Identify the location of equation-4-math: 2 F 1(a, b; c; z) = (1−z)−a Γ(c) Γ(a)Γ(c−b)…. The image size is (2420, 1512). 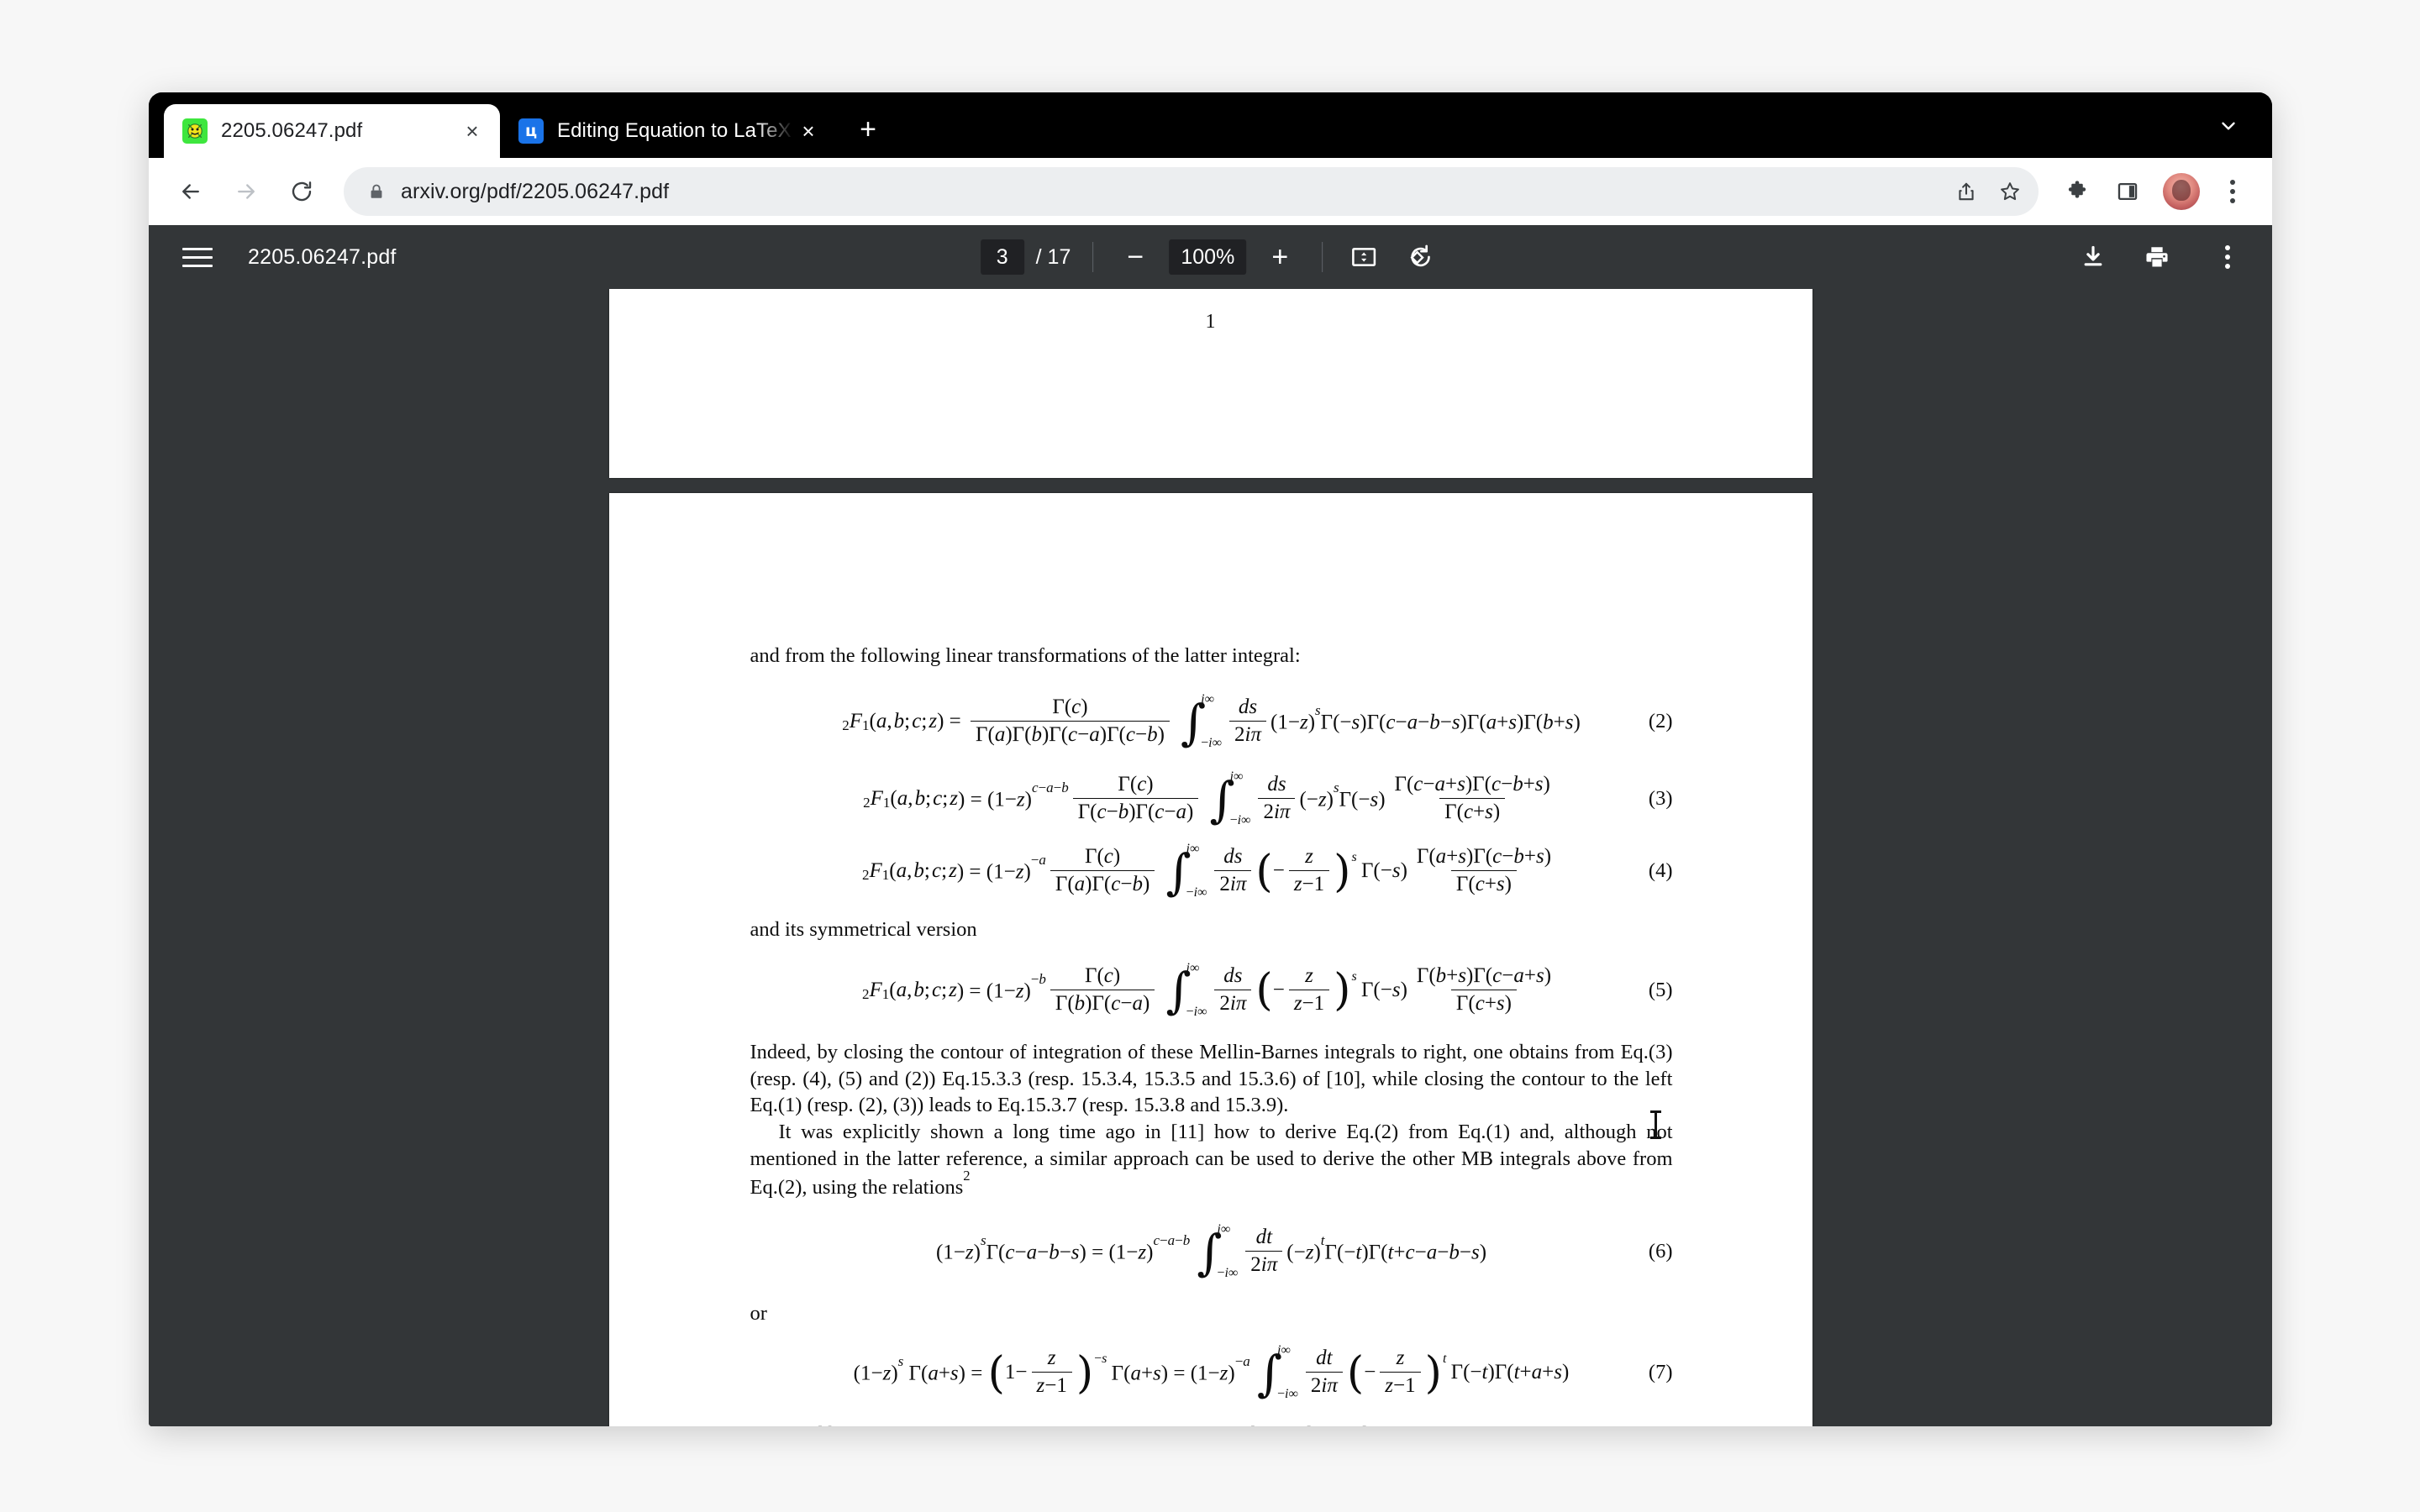
(1206, 870).